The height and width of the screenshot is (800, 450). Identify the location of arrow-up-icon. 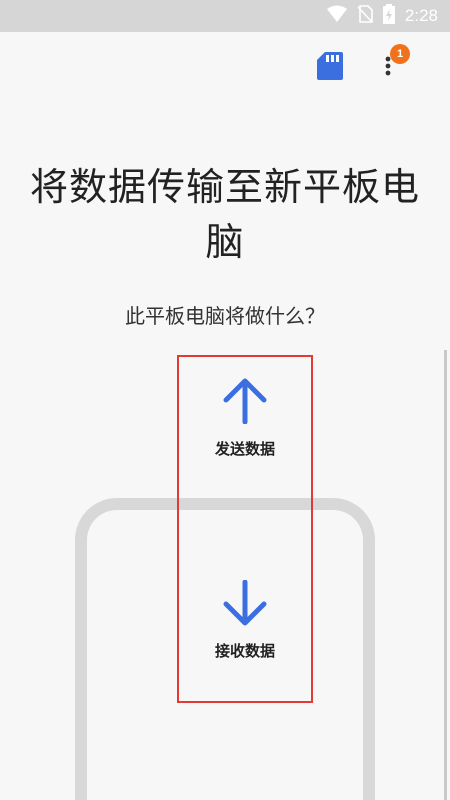
(245, 403).